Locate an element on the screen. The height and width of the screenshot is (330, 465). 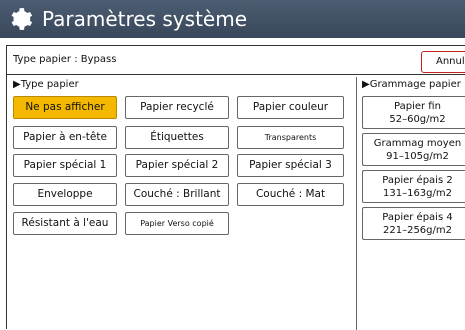
paper-type-button-envelope: Enveloppe is located at coordinates (65, 194).